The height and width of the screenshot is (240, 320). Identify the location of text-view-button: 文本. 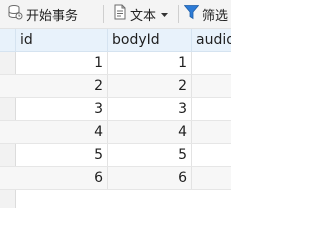
(141, 14).